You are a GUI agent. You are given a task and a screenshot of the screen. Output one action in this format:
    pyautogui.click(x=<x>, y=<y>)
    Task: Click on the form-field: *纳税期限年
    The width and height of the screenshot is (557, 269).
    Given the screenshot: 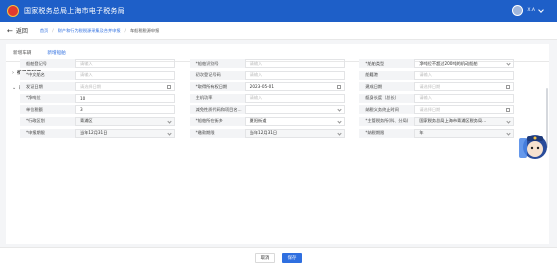 What is the action you would take?
    pyautogui.click(x=444, y=133)
    